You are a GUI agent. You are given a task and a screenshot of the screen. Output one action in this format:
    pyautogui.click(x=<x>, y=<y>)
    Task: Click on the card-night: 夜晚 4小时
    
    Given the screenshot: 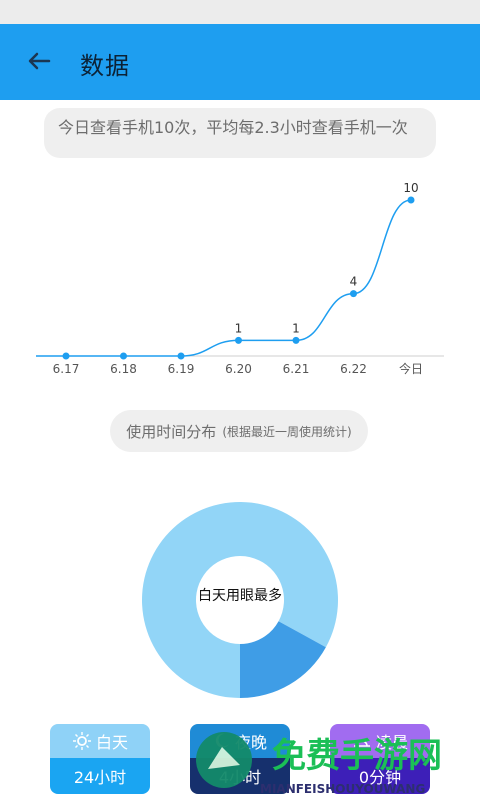 What is the action you would take?
    pyautogui.click(x=240, y=759)
    